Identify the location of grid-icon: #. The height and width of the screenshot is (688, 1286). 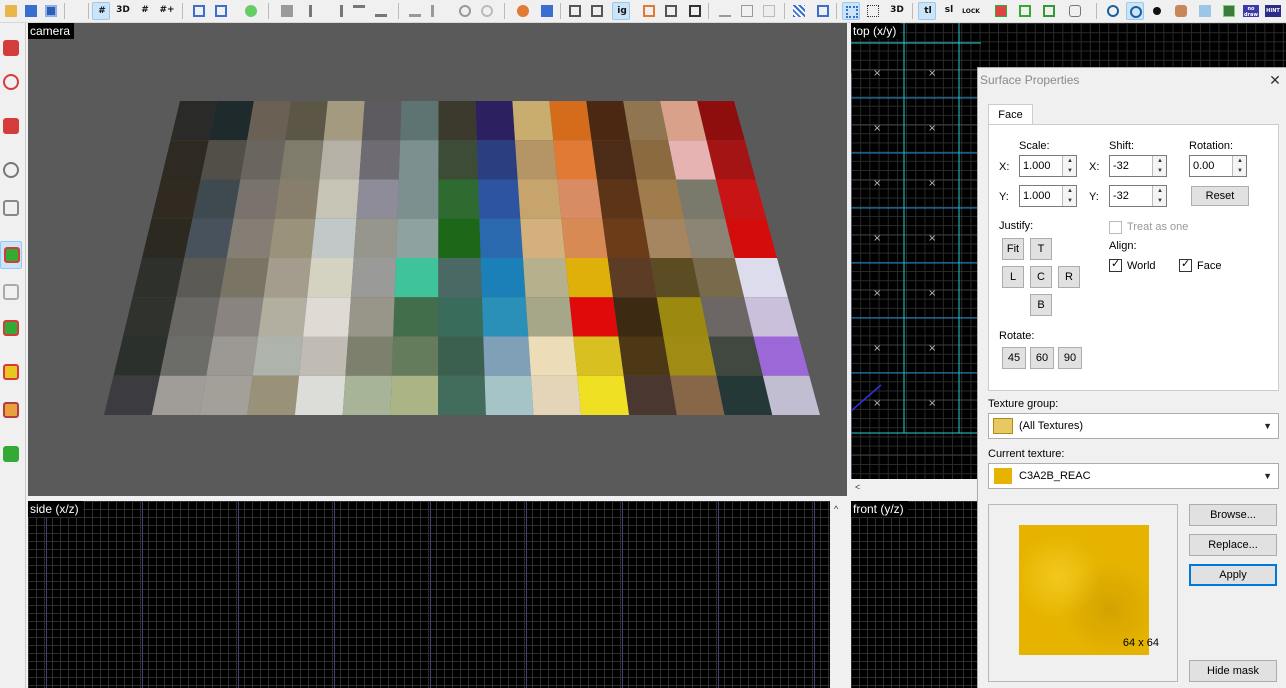
(101, 11).